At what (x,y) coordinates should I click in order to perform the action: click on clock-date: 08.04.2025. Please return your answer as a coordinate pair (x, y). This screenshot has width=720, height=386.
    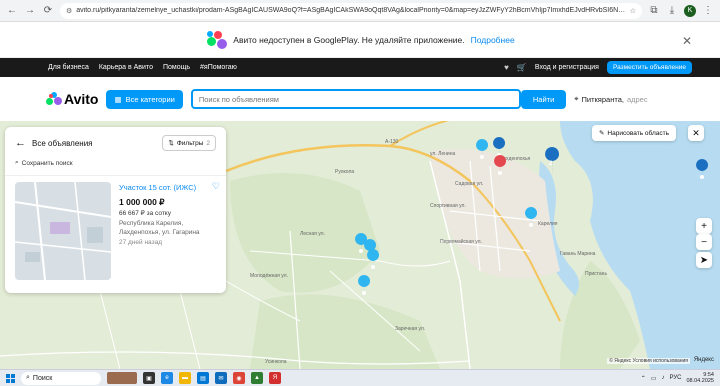
    Looking at the image, I should click on (700, 381).